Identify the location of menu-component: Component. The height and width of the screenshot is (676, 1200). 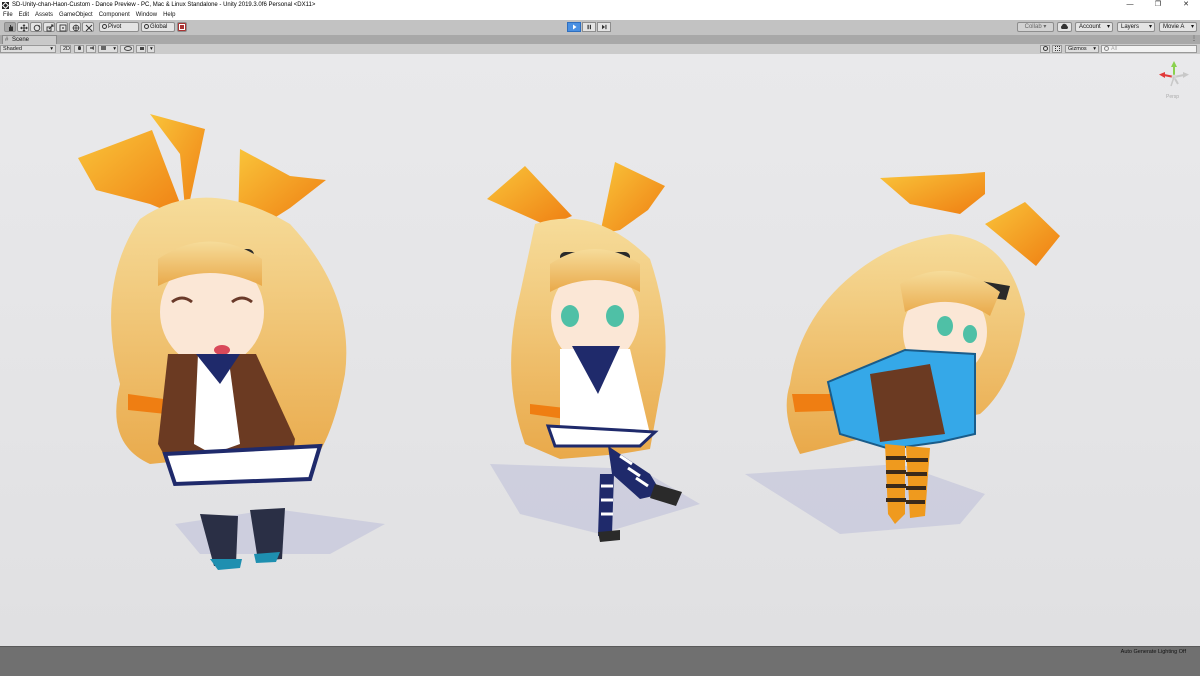
(114, 15).